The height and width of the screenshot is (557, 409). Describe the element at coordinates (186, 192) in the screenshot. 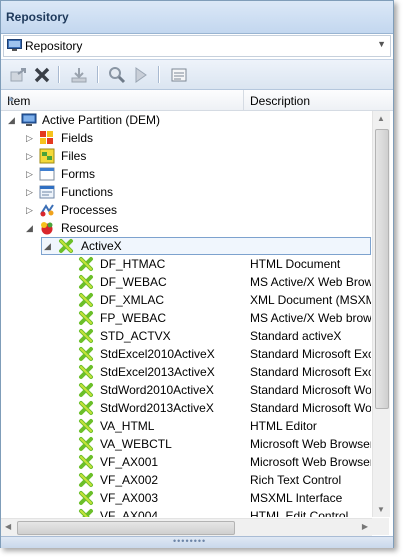

I see `tree-group-functions: ▷ Functions` at that location.